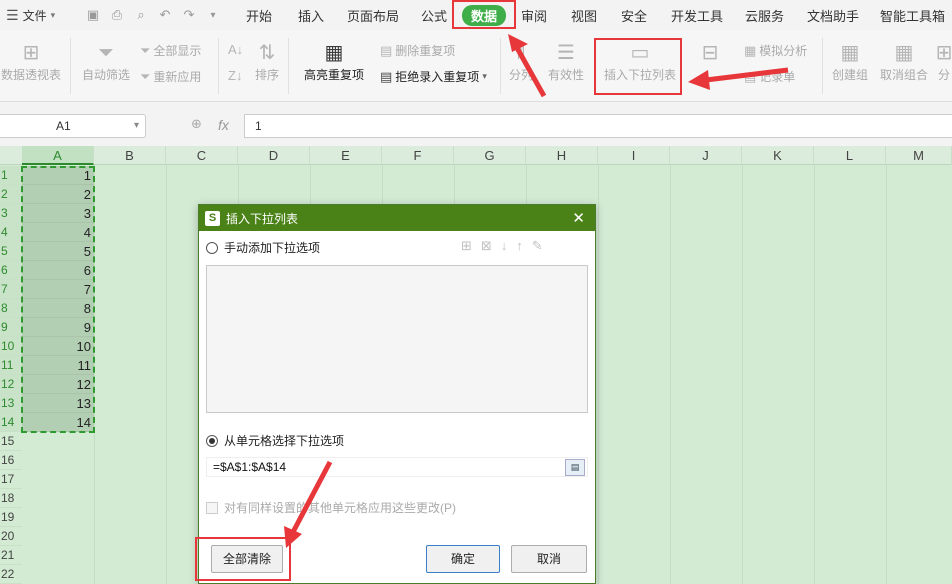 Image resolution: width=952 pixels, height=584 pixels. What do you see at coordinates (434, 15) in the screenshot?
I see `tab-formulas: 公式` at bounding box center [434, 15].